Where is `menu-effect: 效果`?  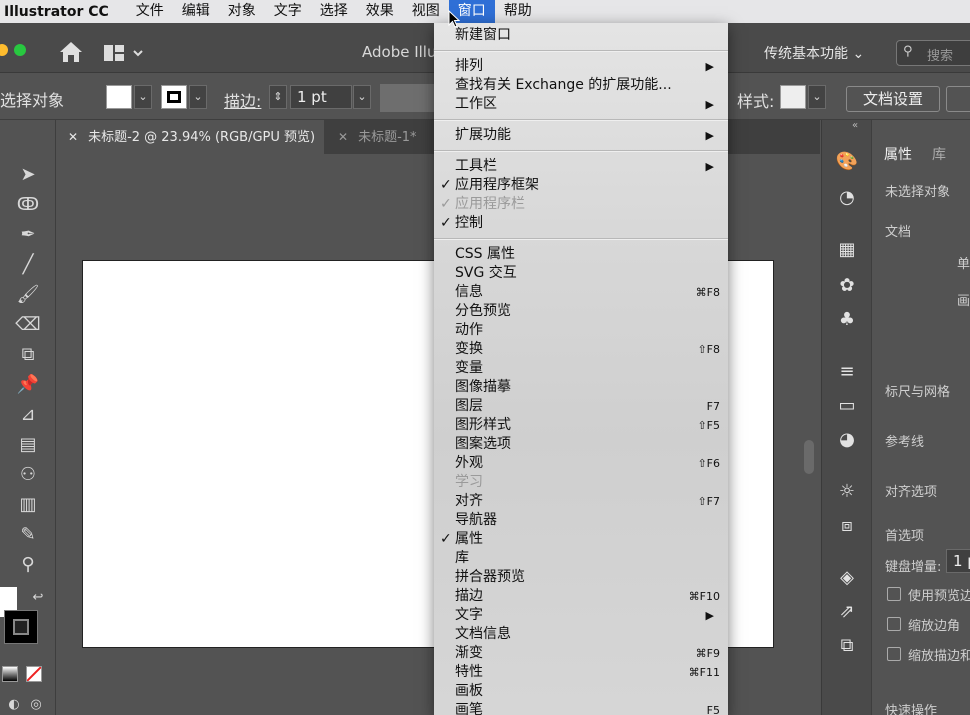
menu-effect: 效果 is located at coordinates (380, 11).